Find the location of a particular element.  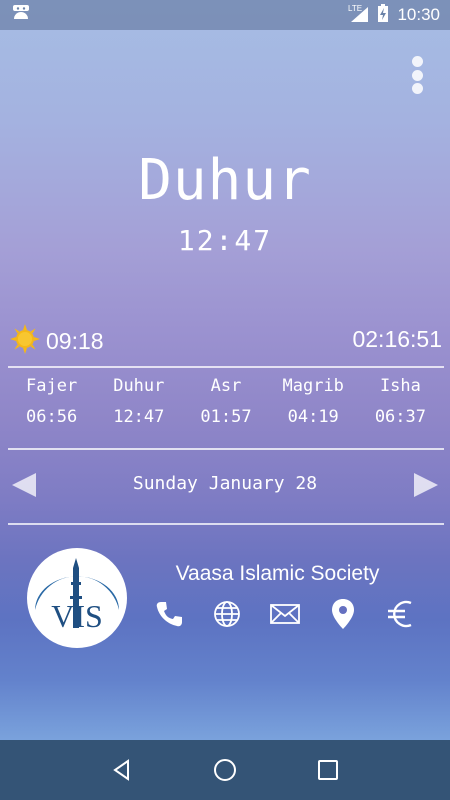

prayer-time-value: 12:47 is located at coordinates (139, 417).